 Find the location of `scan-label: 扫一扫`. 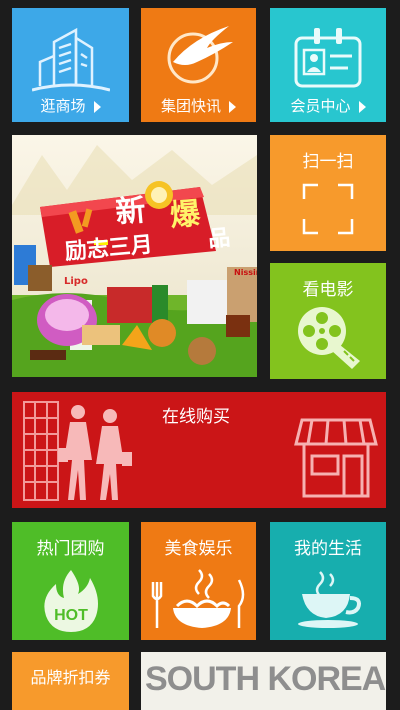

scan-label: 扫一扫 is located at coordinates (328, 162).